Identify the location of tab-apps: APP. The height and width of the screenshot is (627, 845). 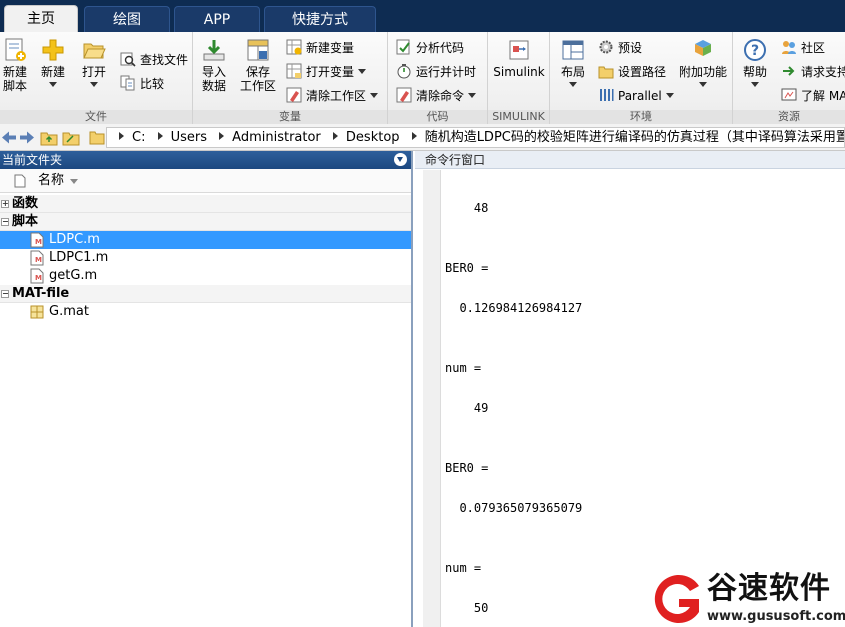
(217, 19).